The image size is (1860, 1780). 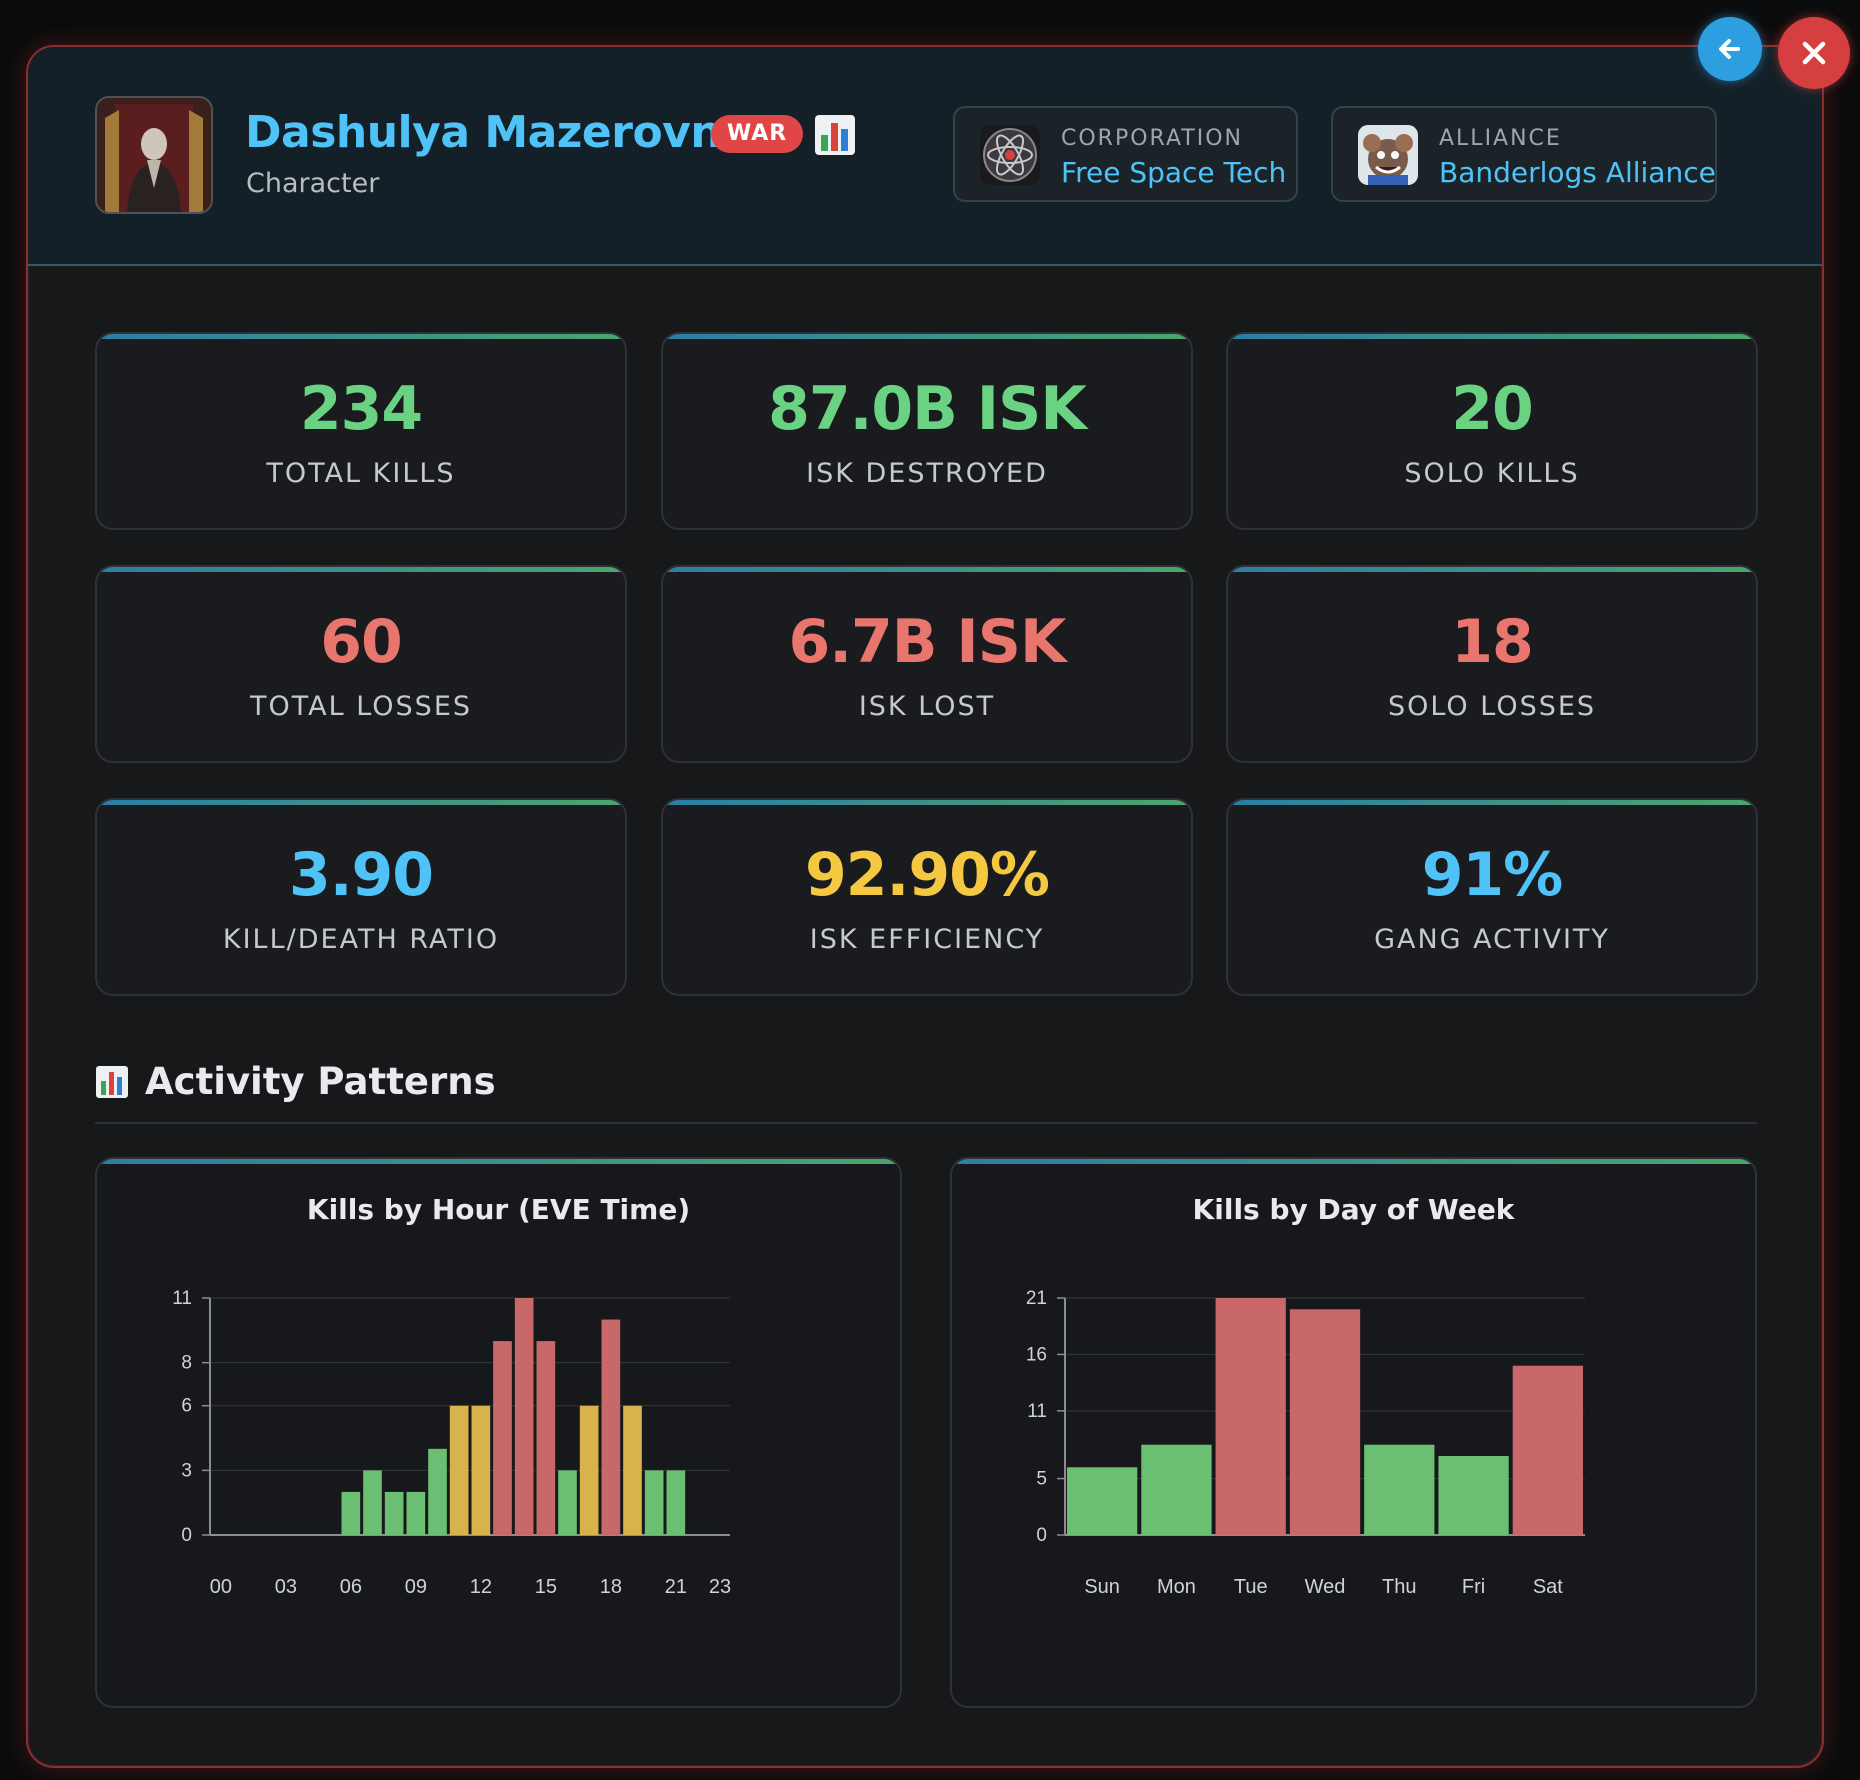 I want to click on stat-card-solo-kills: 20 SOLO KILLS, so click(x=1492, y=431).